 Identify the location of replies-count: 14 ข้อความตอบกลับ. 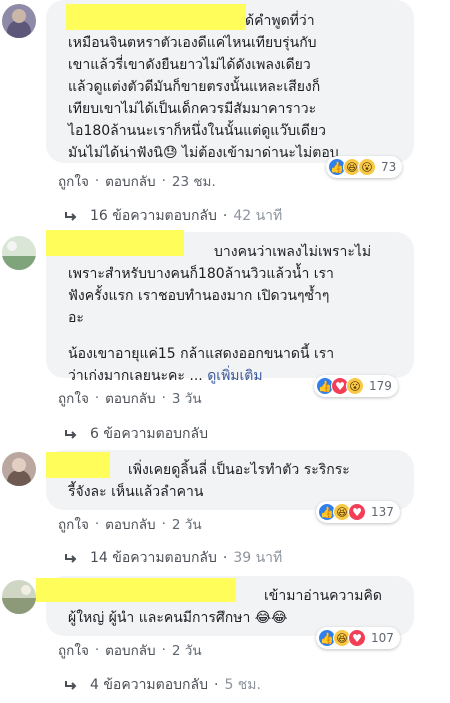
(153, 558).